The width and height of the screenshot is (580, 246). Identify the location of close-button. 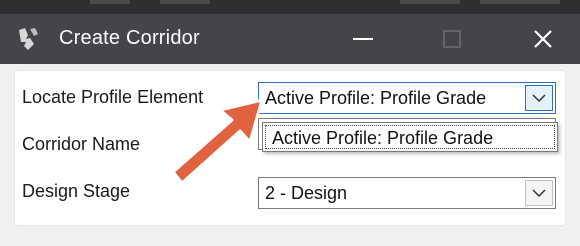
(543, 39).